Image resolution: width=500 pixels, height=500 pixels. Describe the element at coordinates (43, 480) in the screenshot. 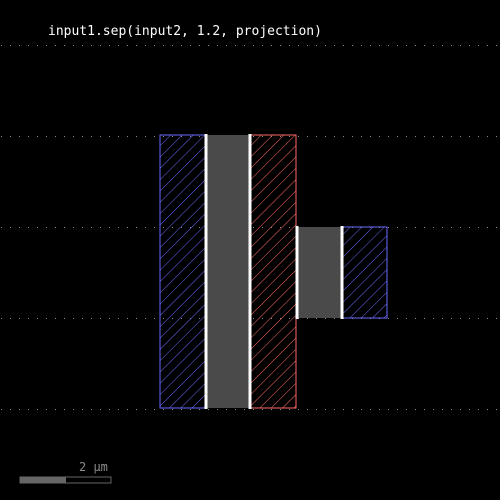

I see `scale-bar-fill` at that location.